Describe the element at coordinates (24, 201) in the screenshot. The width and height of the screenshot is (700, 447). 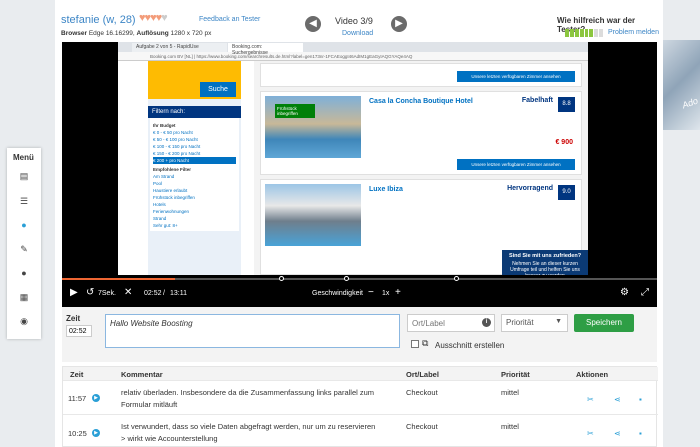
I see `list-icon: ☰` at that location.